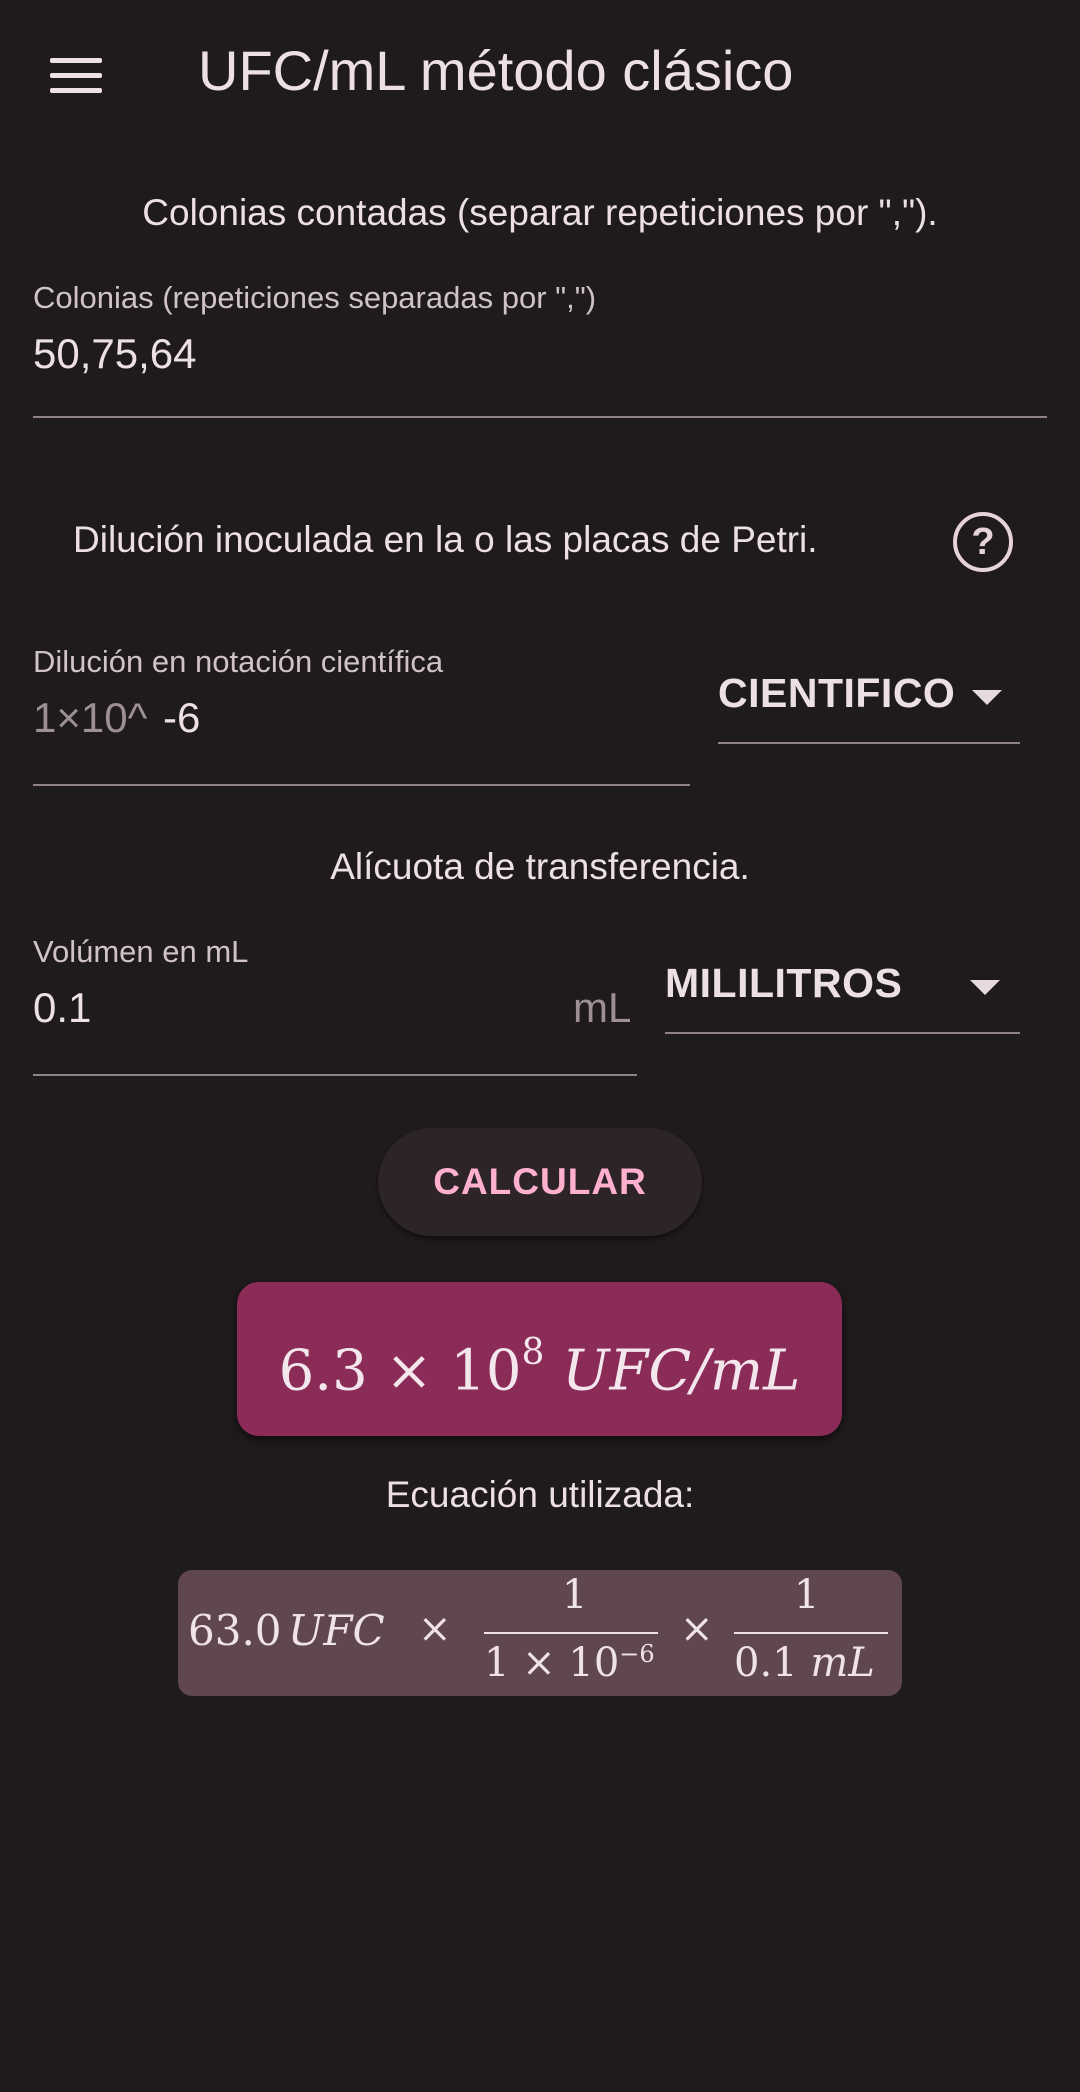 Image resolution: width=1080 pixels, height=2092 pixels. I want to click on page-title: UFC/mL método clásico, so click(496, 70).